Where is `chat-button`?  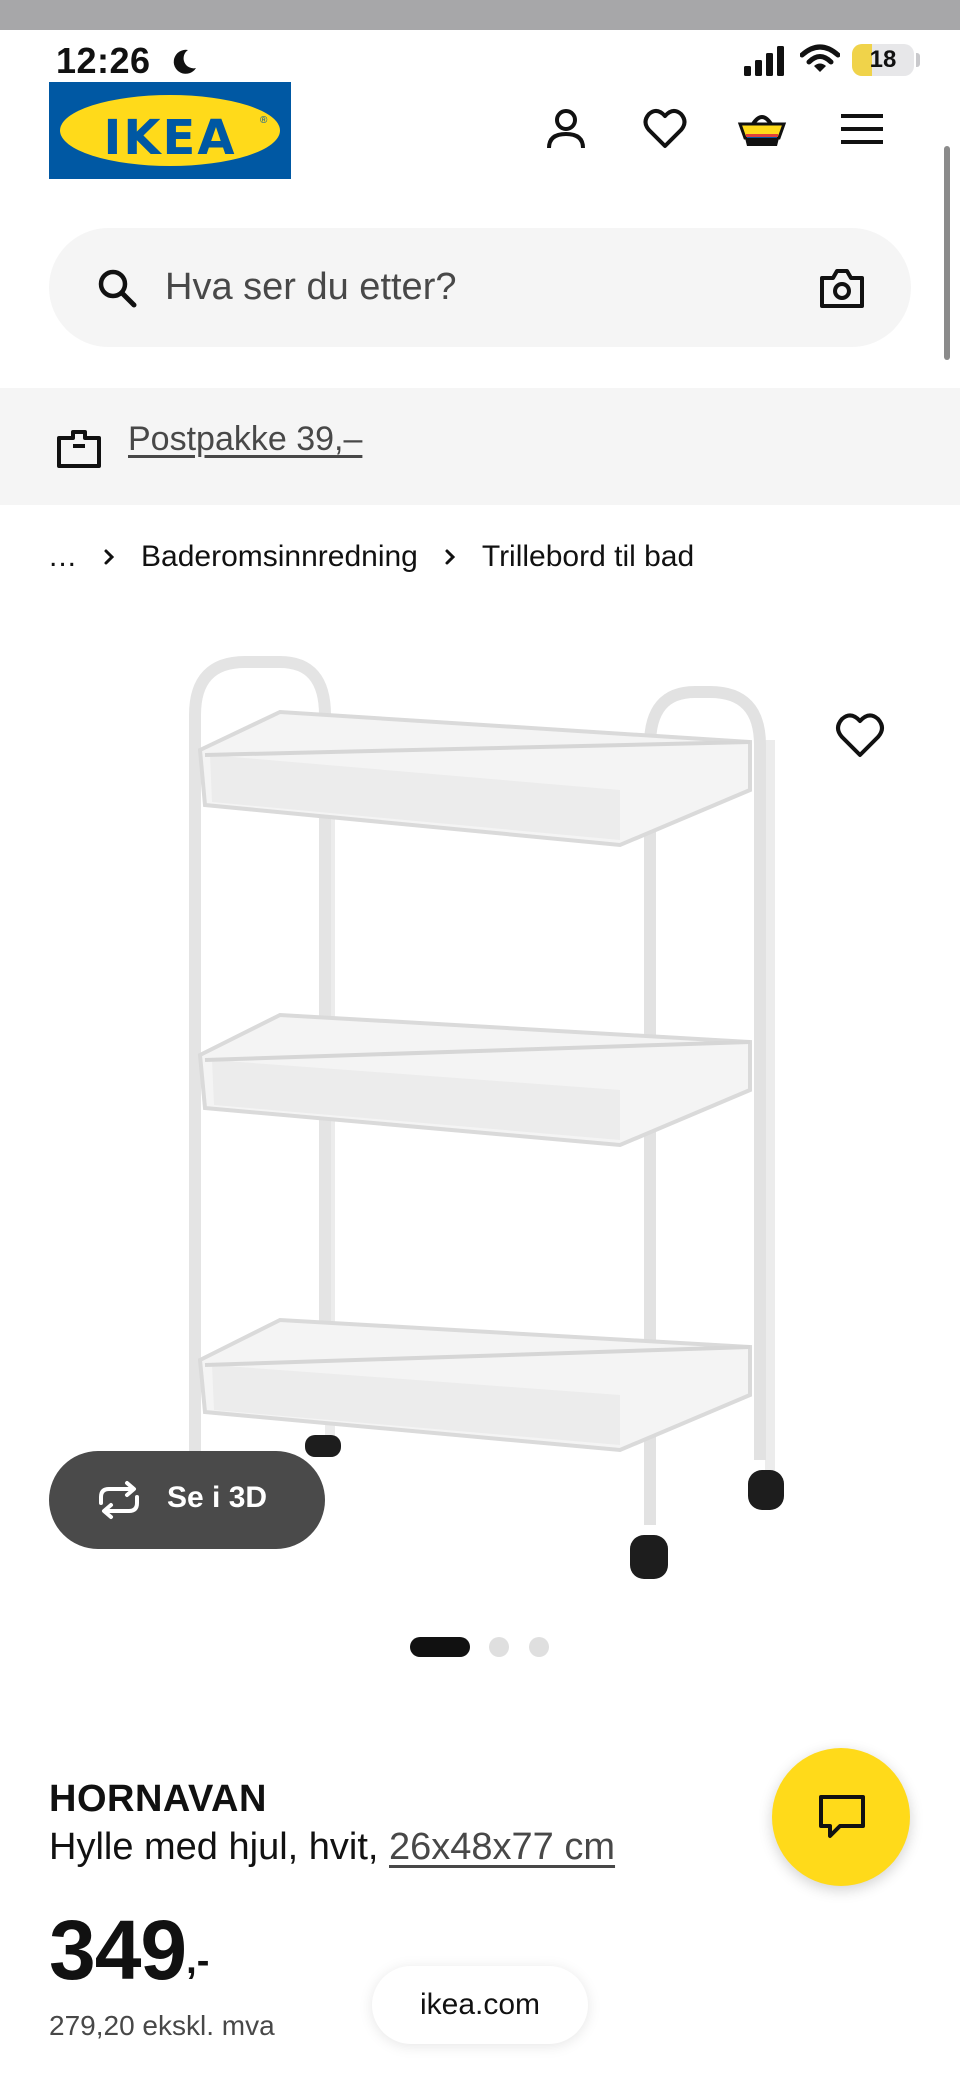
chat-button is located at coordinates (841, 1817).